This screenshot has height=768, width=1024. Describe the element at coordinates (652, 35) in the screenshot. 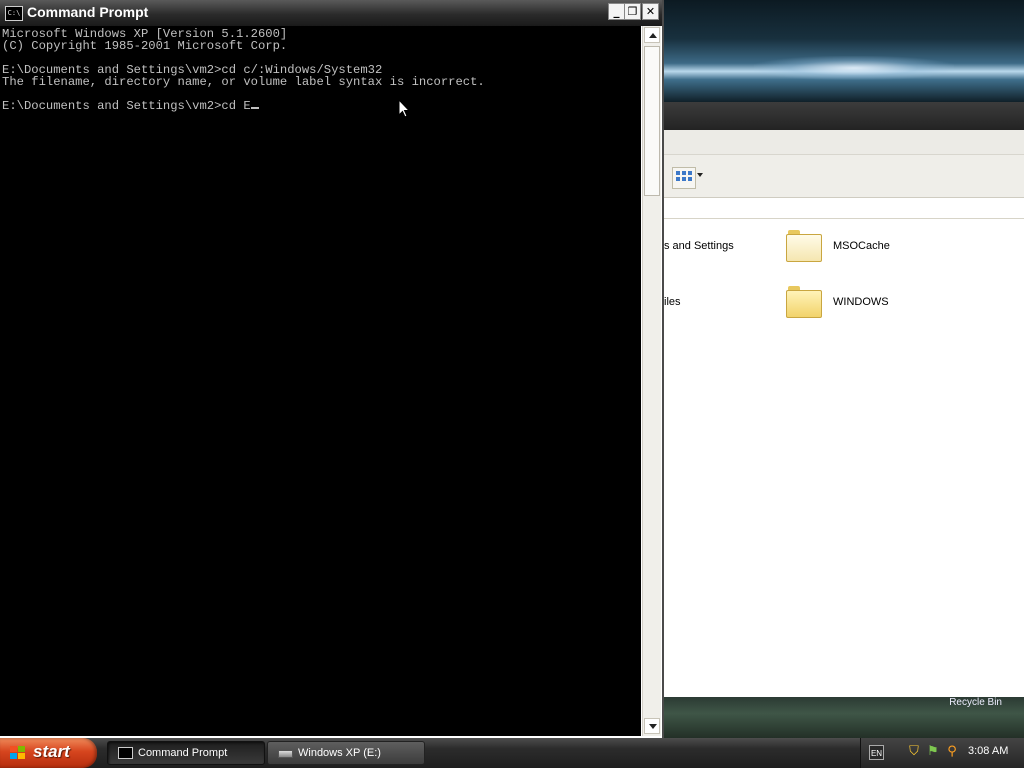

I see `scroll-up-button` at that location.